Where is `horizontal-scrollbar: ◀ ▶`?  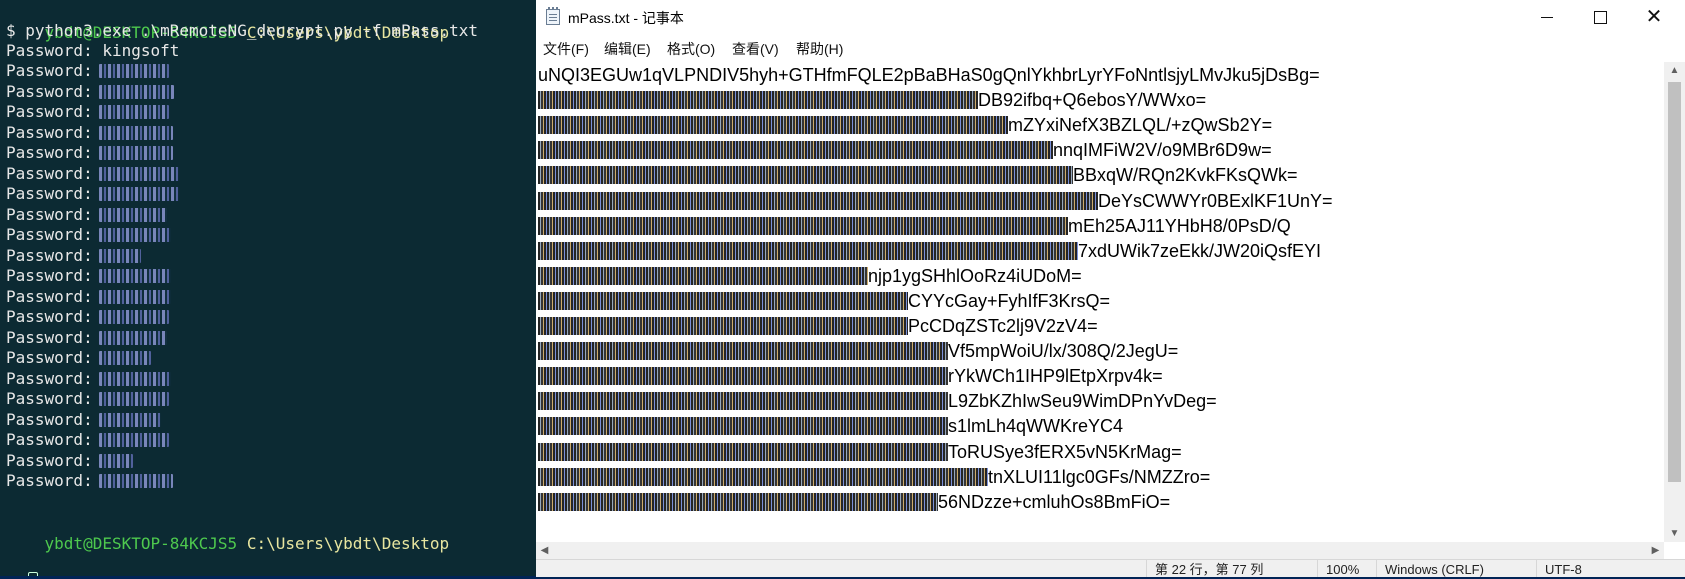
horizontal-scrollbar: ◀ ▶ is located at coordinates (1100, 550).